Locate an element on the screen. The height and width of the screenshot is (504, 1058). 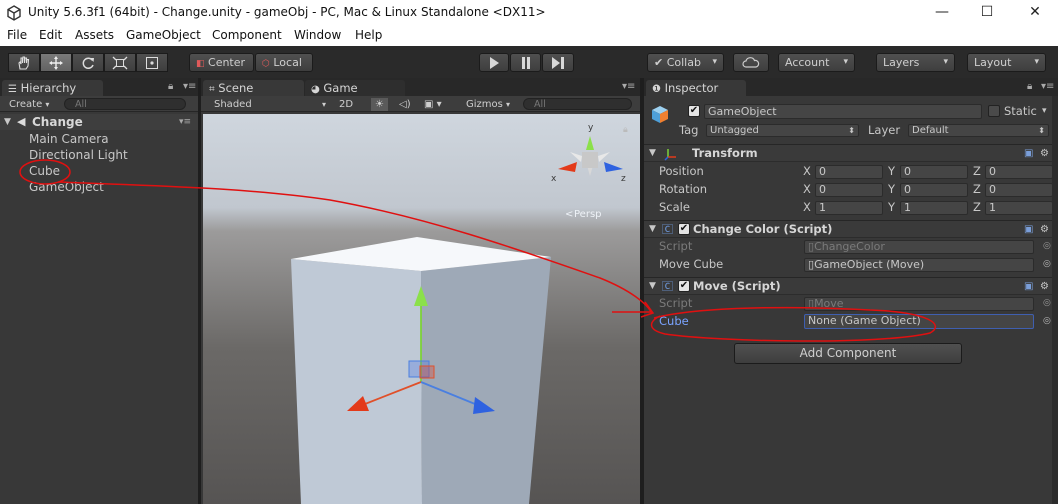
position-z-field: 0 is located at coordinates (1019, 172).